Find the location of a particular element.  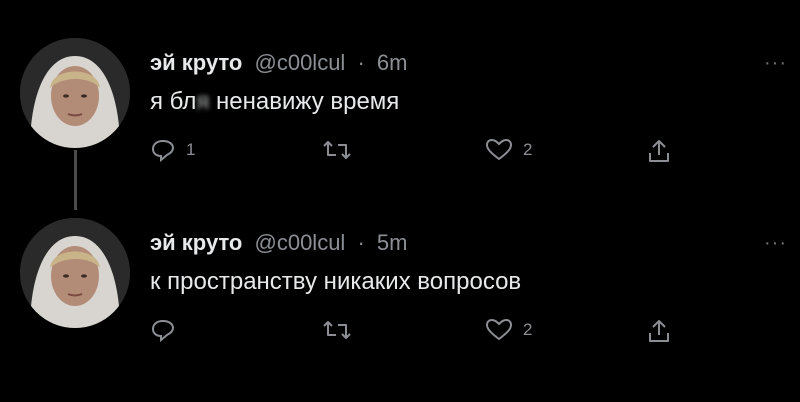

tweet-text: я бля ненавижу время is located at coordinates (274, 102).